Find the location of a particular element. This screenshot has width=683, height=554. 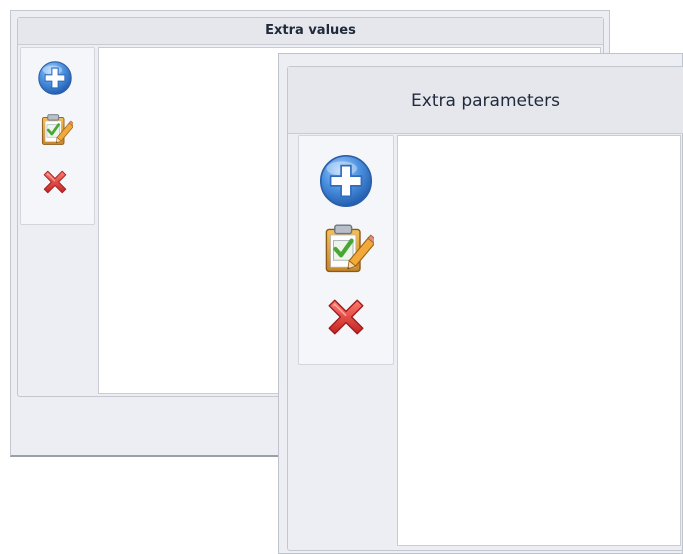

add-value-button is located at coordinates (55, 78).